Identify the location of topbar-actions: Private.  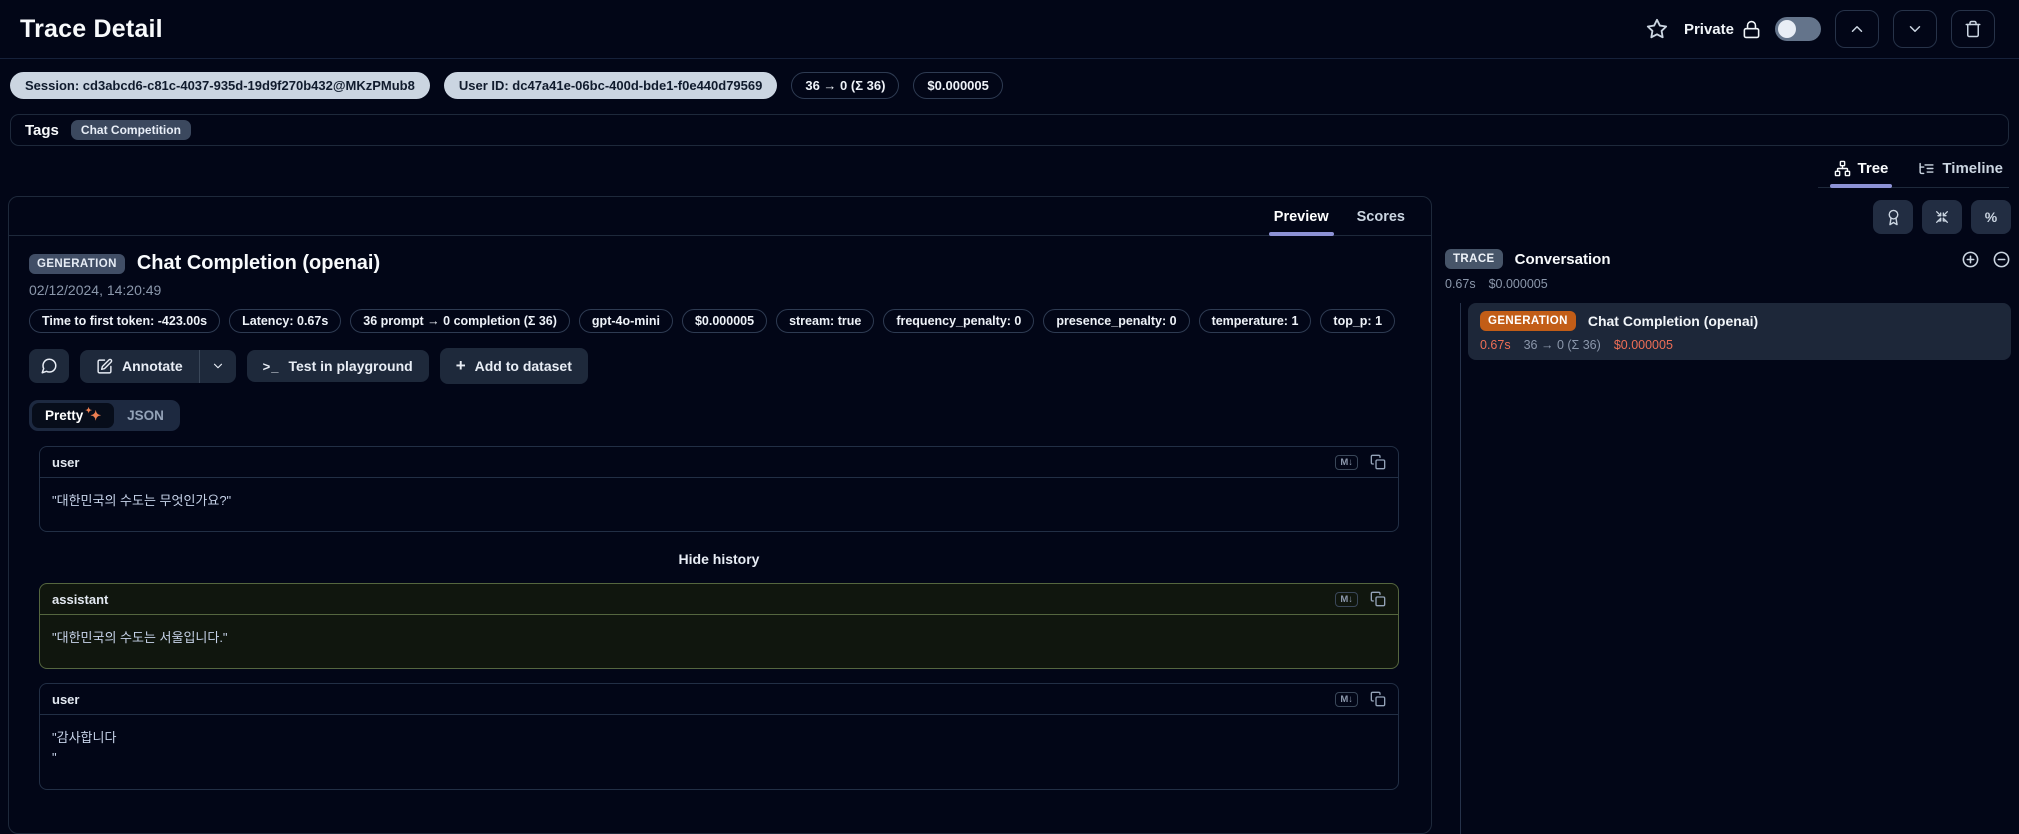
(1819, 29).